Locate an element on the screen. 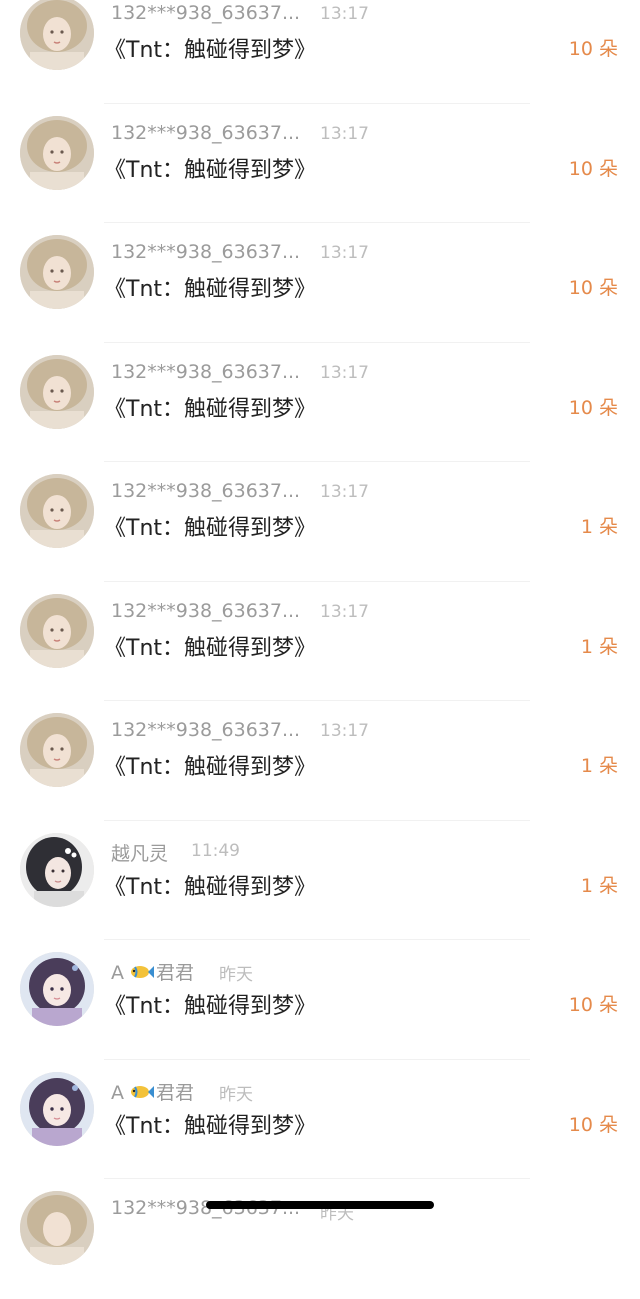 This screenshot has width=640, height=1299. timestamp: 11:49 is located at coordinates (215, 850).